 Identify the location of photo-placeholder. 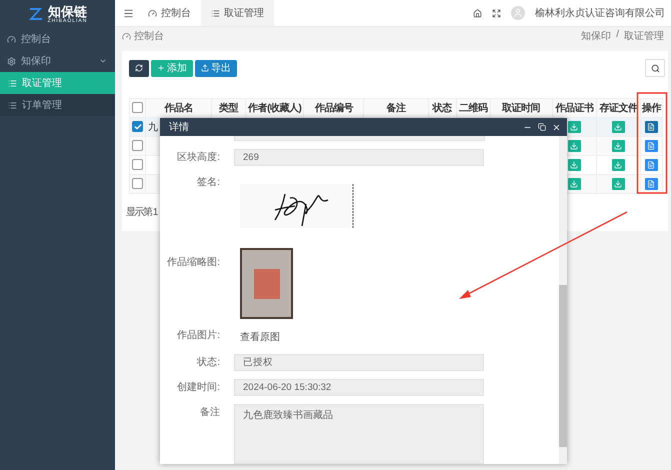
(266, 283).